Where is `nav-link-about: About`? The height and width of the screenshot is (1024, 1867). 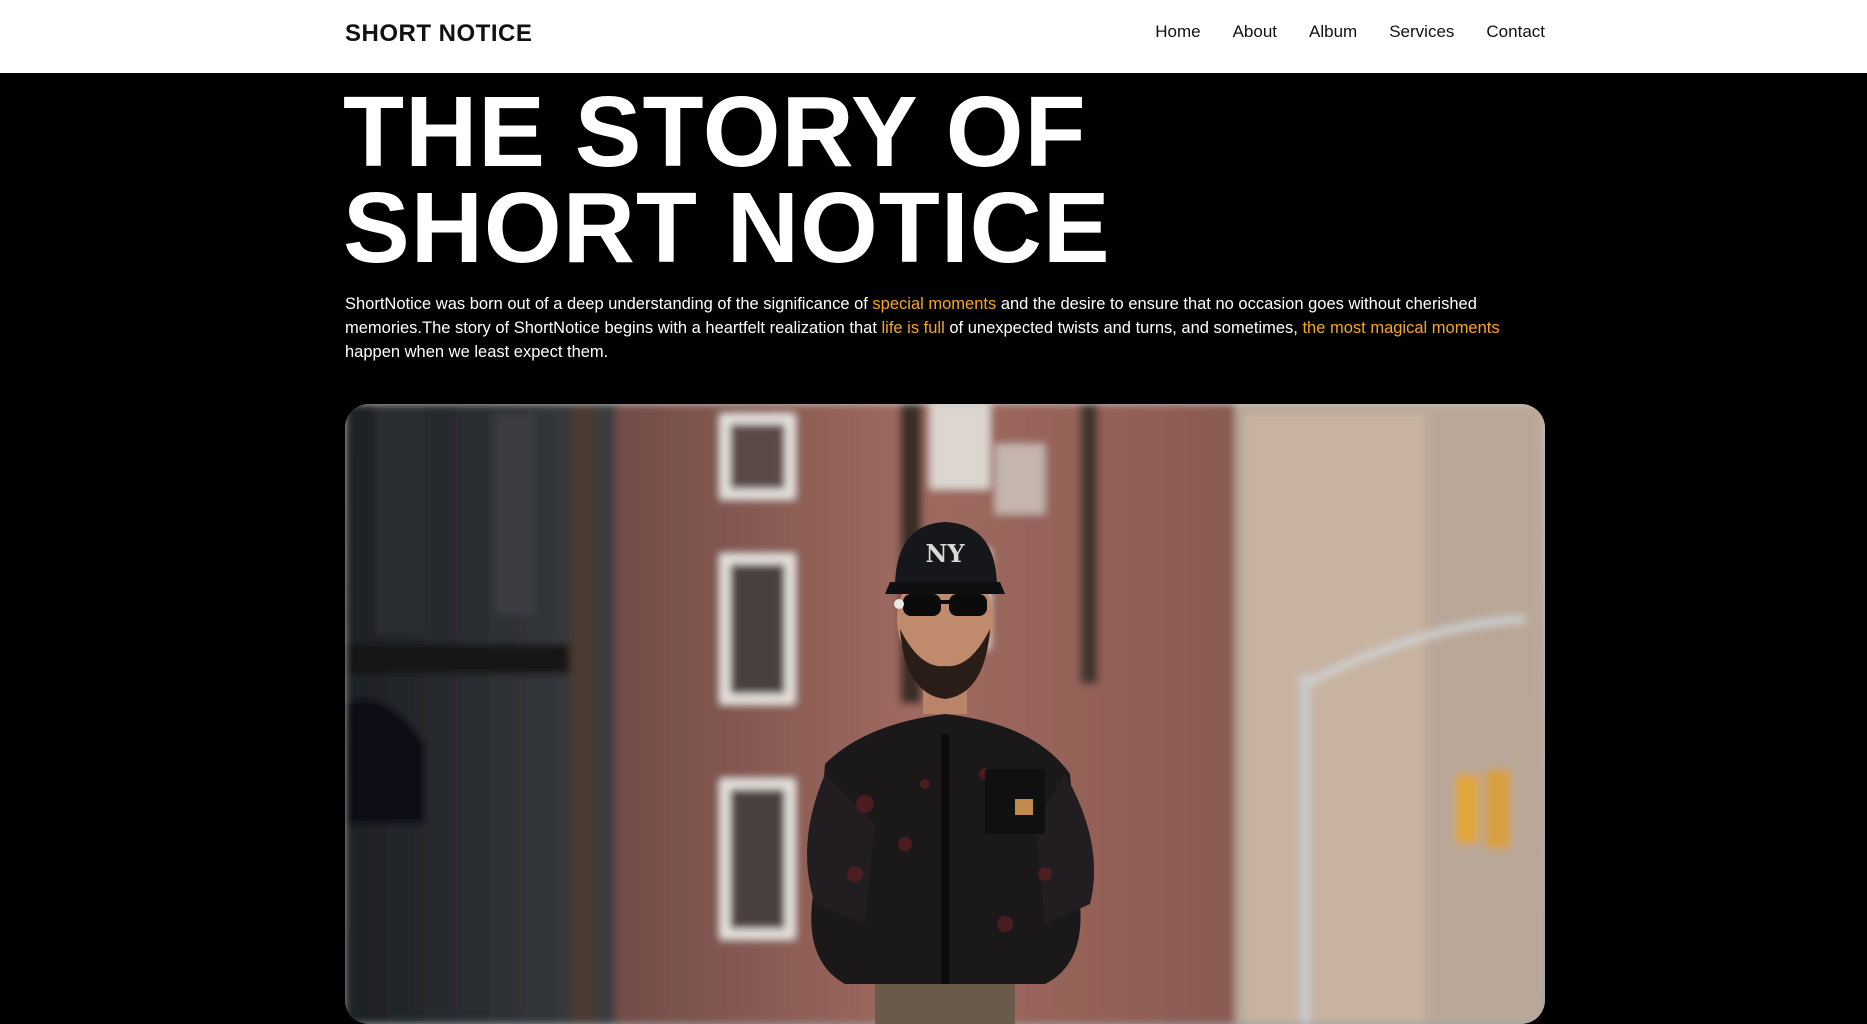 nav-link-about: About is located at coordinates (1255, 32).